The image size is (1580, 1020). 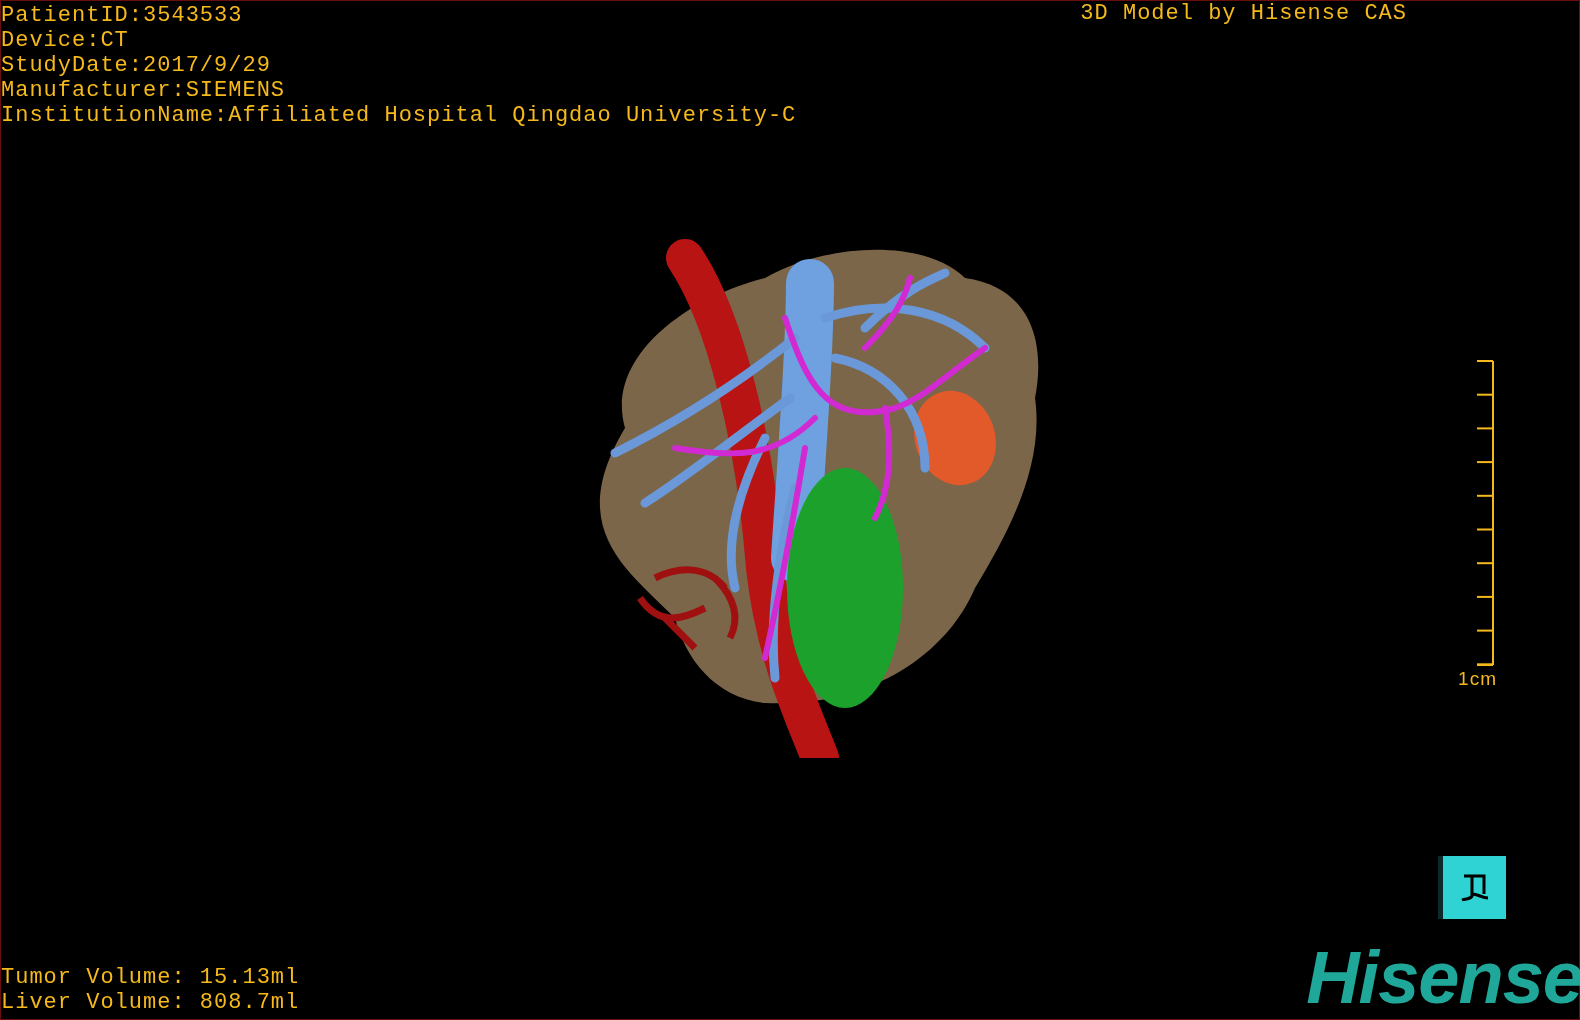 What do you see at coordinates (1477, 679) in the screenshot?
I see `scale-label: 1cm` at bounding box center [1477, 679].